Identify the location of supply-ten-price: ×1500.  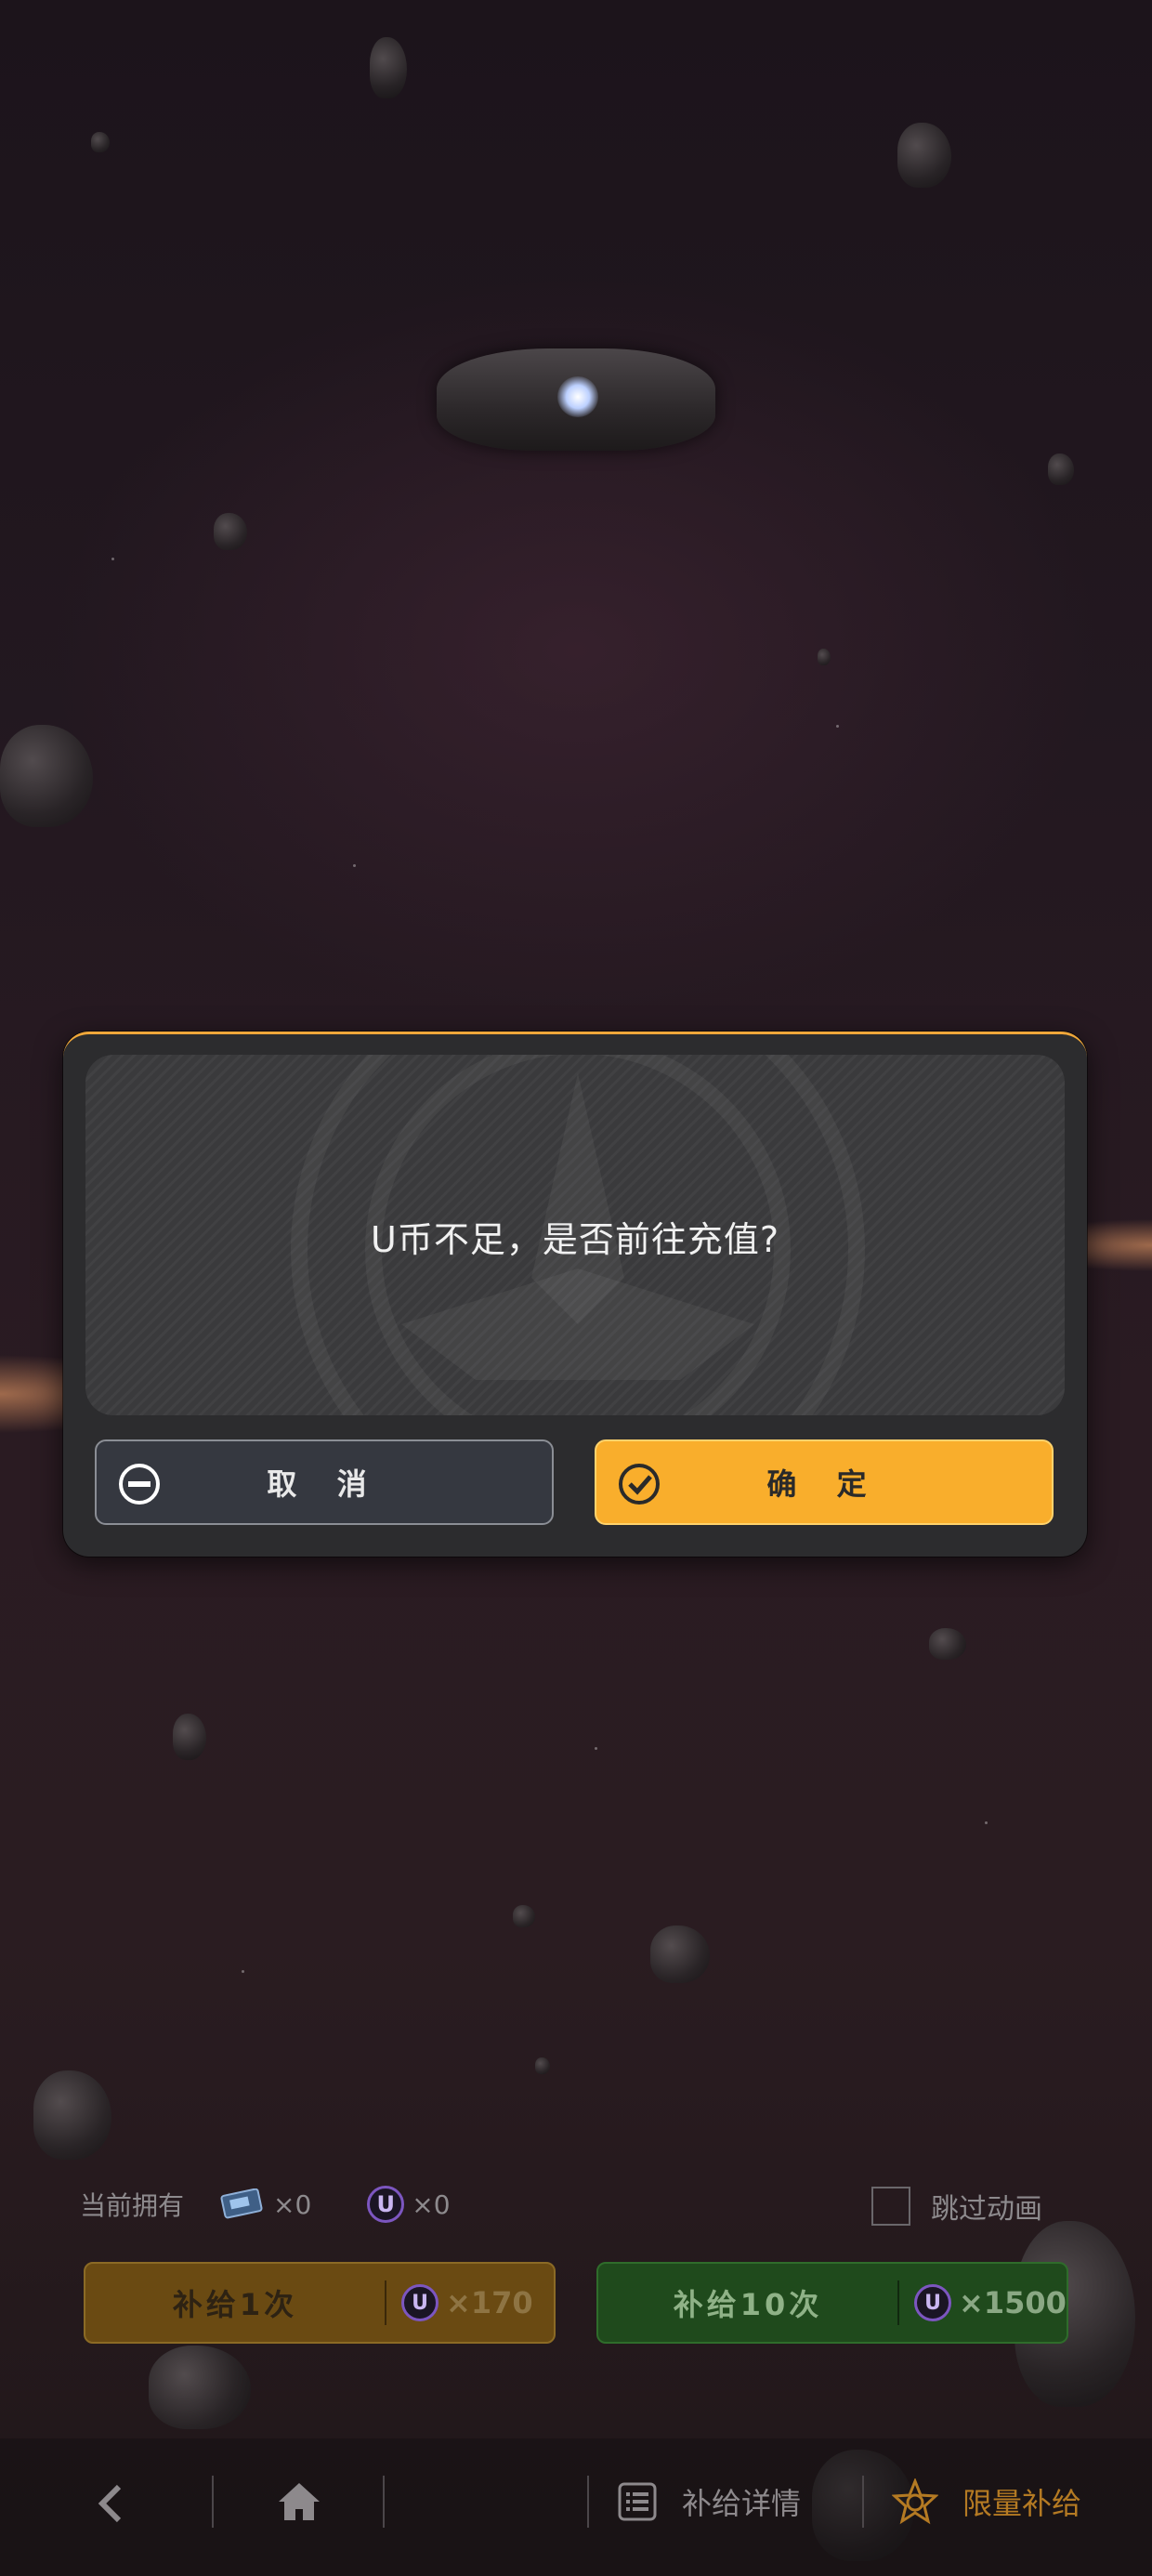
(1013, 2302).